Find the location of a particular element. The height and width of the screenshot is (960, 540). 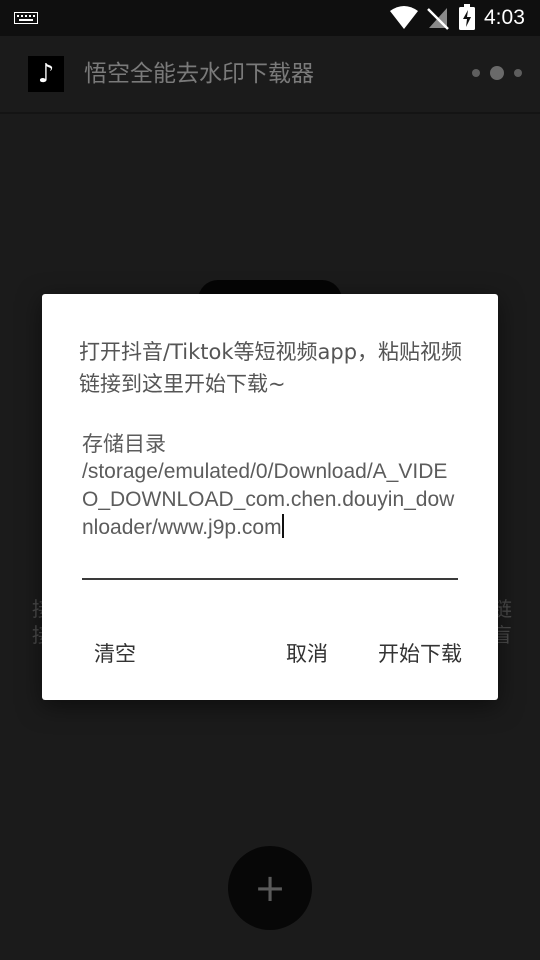

more-dots-icon is located at coordinates (497, 73).